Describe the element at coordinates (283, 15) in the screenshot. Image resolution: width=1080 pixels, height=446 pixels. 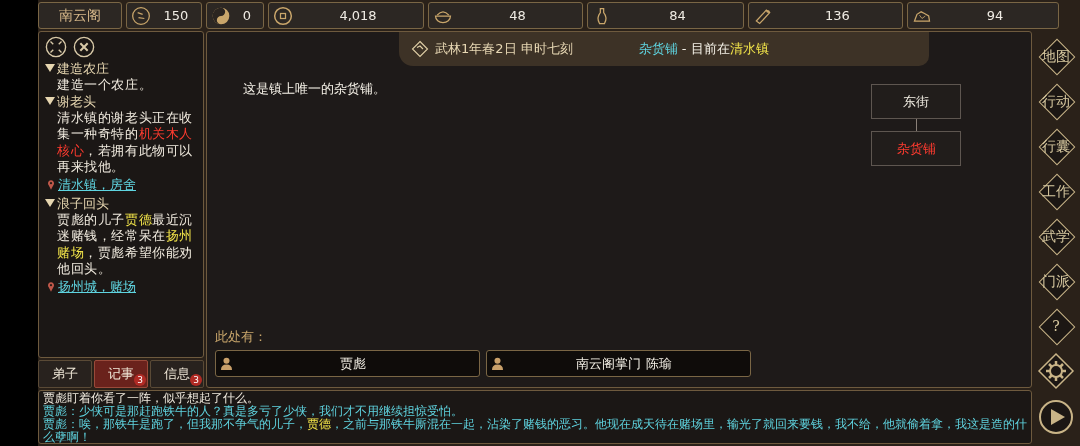
I see `coin-icon` at that location.